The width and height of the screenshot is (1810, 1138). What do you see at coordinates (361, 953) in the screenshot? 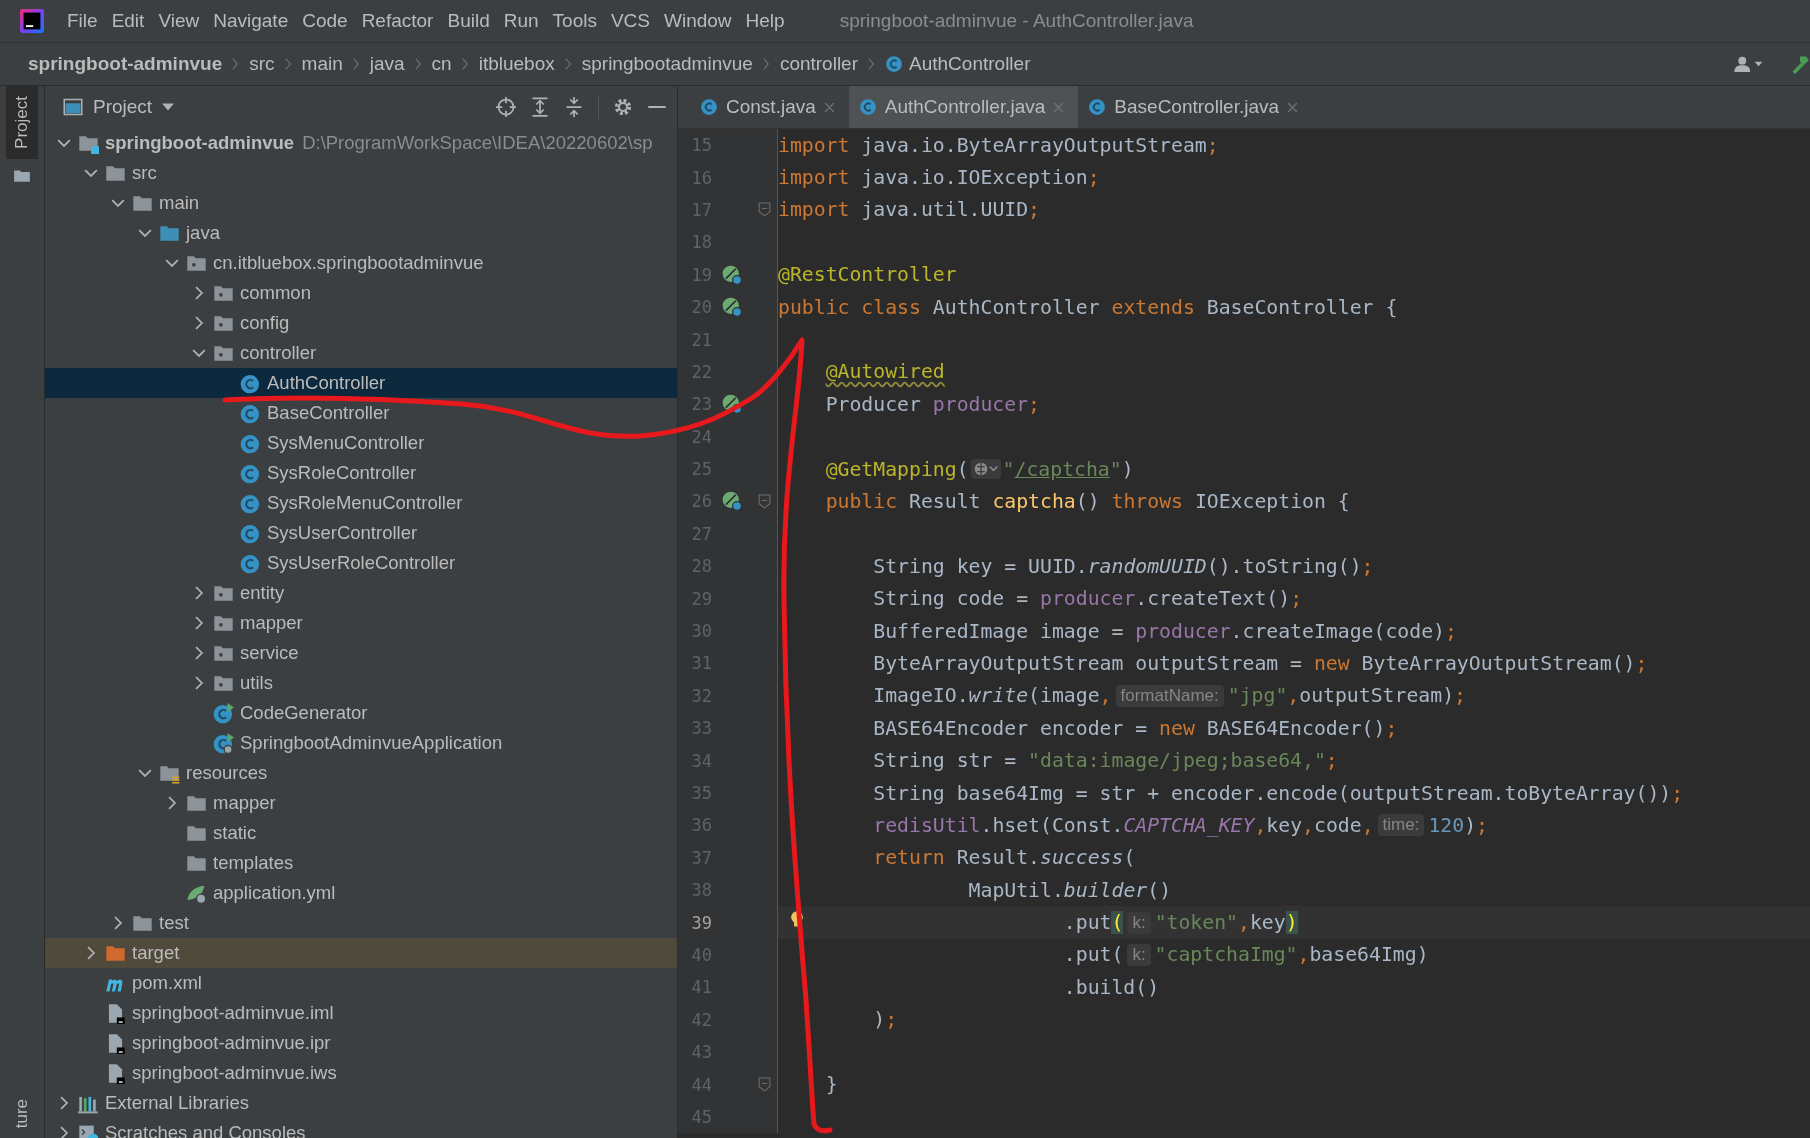
I see `tree-item: target` at bounding box center [361, 953].